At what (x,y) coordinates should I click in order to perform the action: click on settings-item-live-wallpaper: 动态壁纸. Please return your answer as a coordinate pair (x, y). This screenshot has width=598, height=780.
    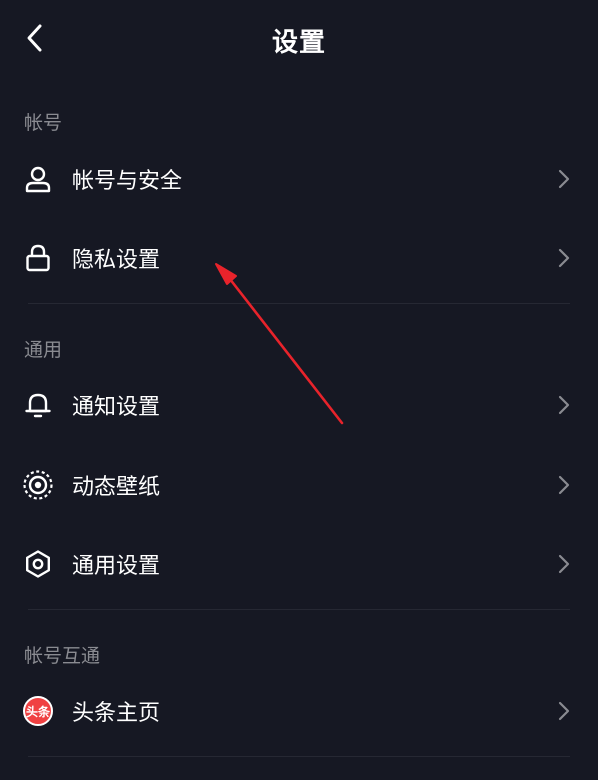
    Looking at the image, I should click on (299, 485).